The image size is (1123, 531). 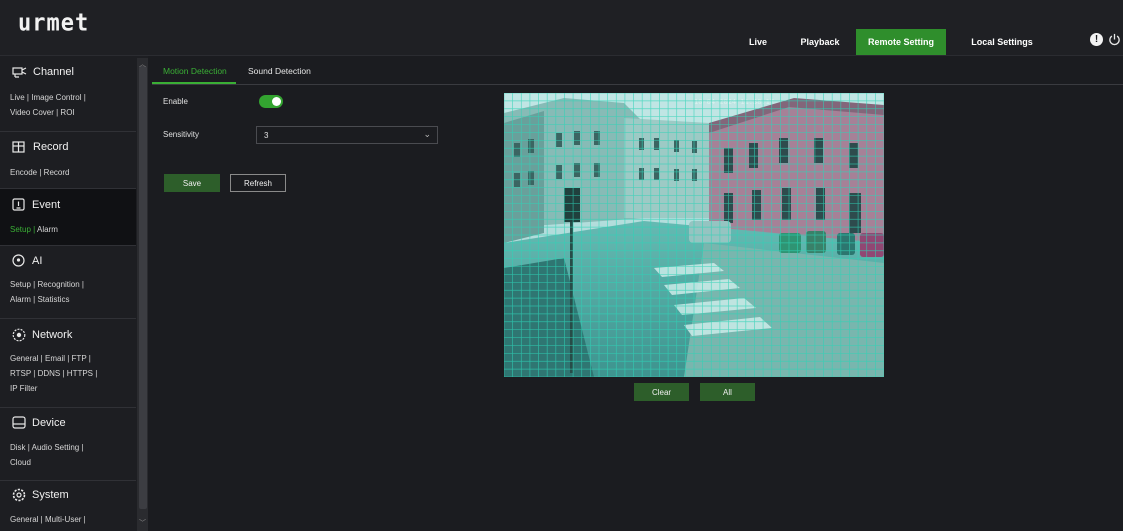 What do you see at coordinates (175, 101) in the screenshot?
I see `enable-label: Enable` at bounding box center [175, 101].